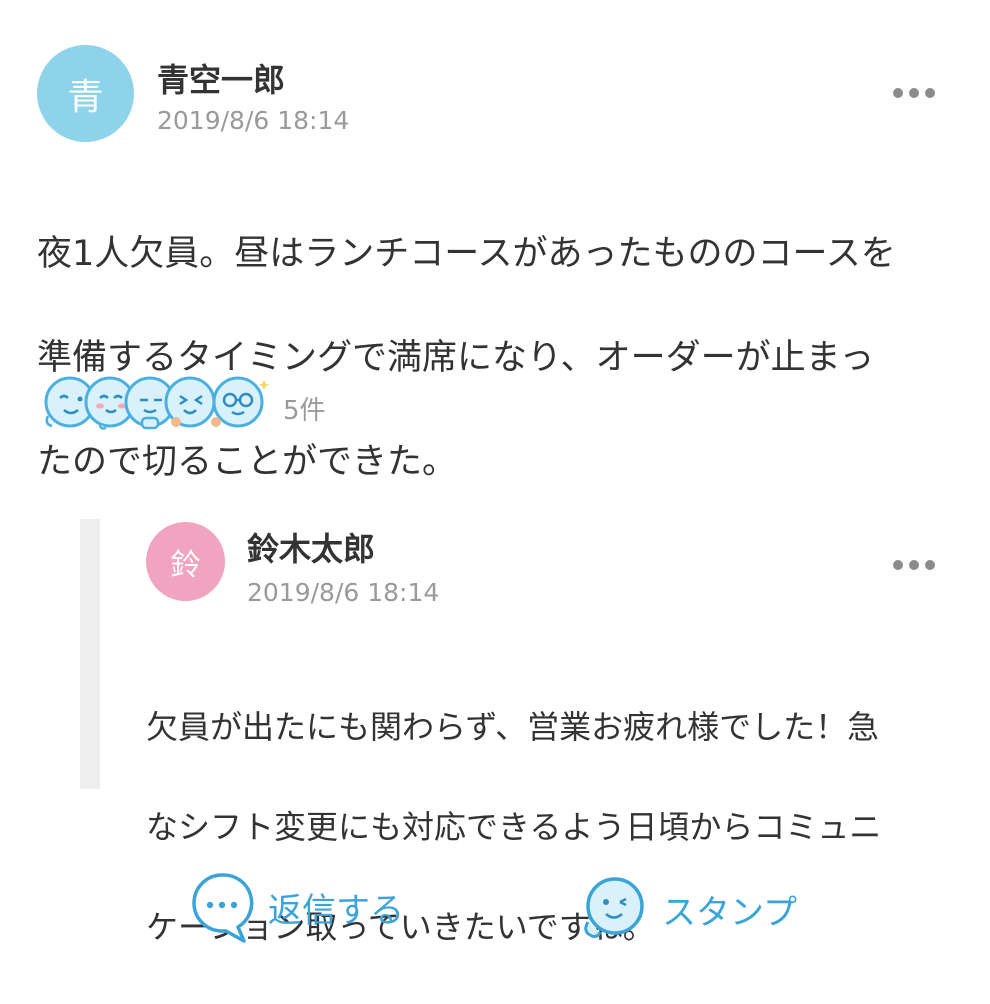  What do you see at coordinates (513, 727) in the screenshot?
I see `reply-body-line: 欠員が出たにも関わらず、営業お疲れ様でした！急` at bounding box center [513, 727].